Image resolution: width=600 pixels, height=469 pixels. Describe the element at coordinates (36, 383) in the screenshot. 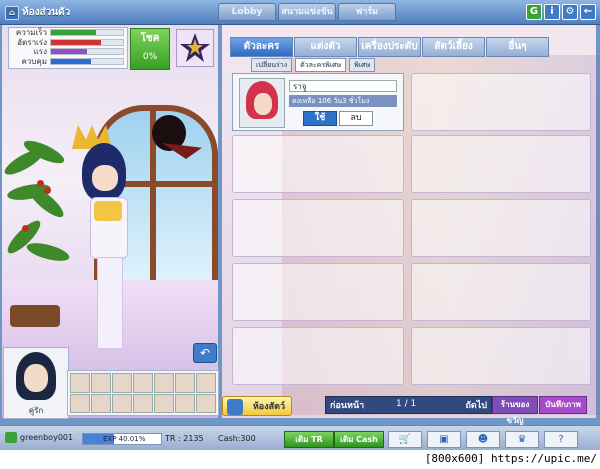

I see `partner-portrait: คู่รัก` at that location.